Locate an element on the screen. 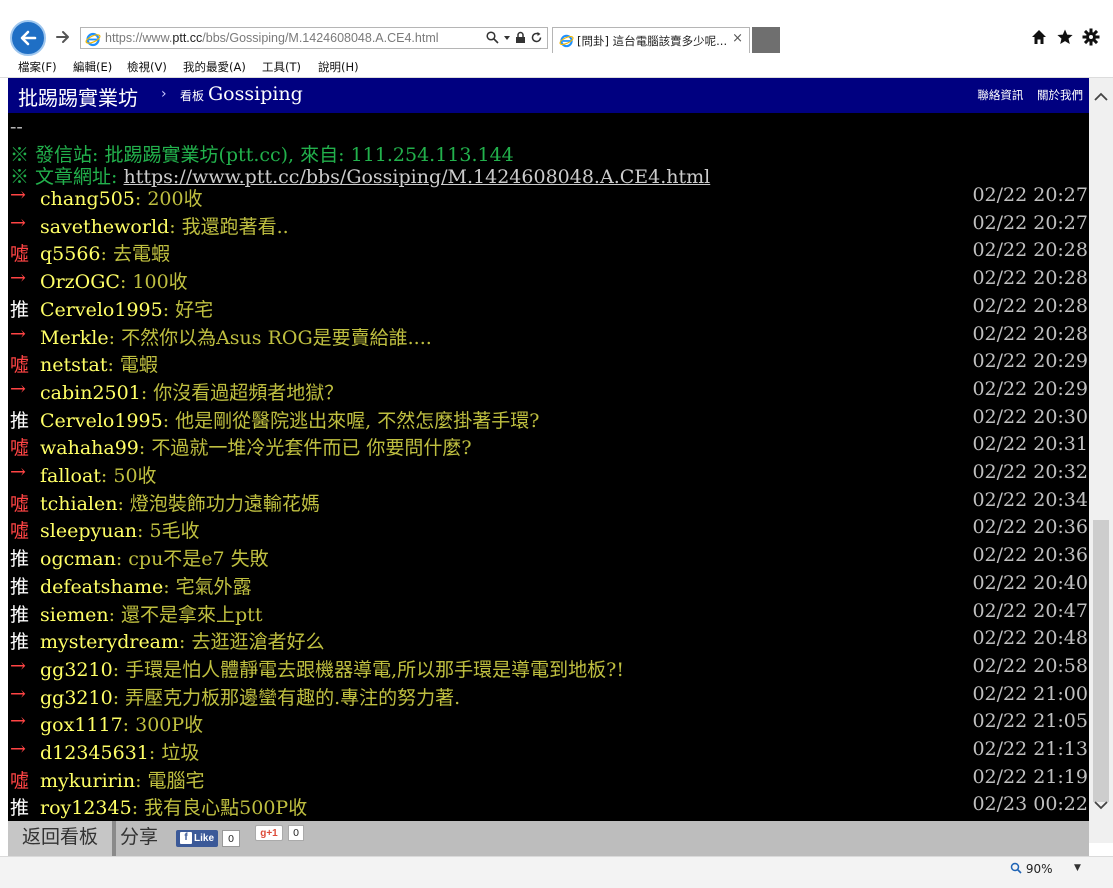 The image size is (1113, 888). push-userid: sleepyuan: 5毛收 is located at coordinates (120, 529).